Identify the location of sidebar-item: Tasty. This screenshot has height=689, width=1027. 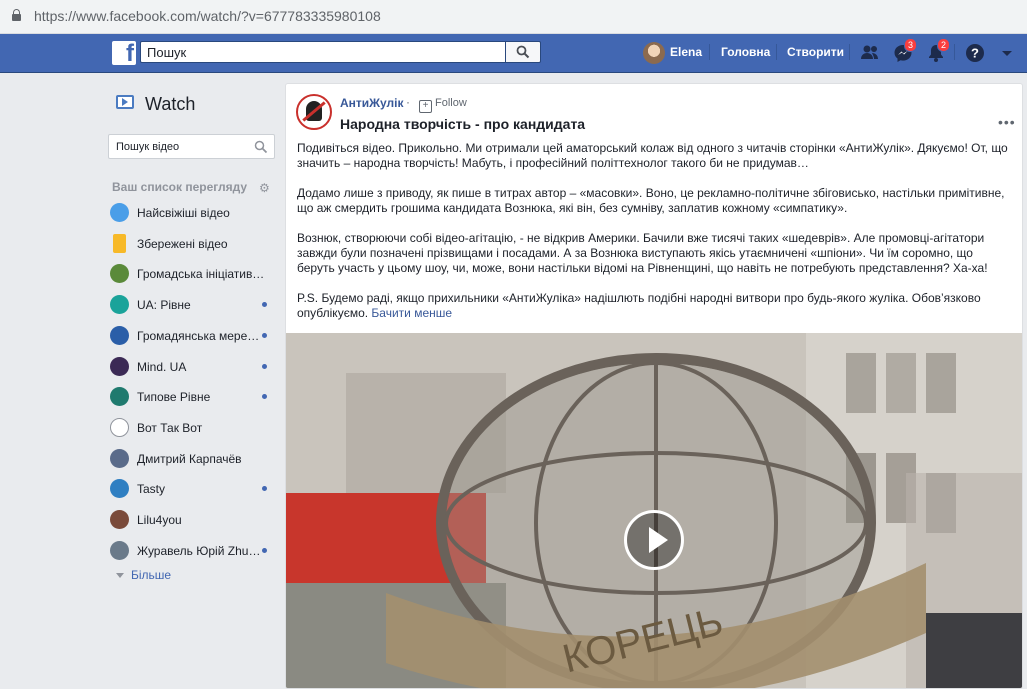
(190, 490).